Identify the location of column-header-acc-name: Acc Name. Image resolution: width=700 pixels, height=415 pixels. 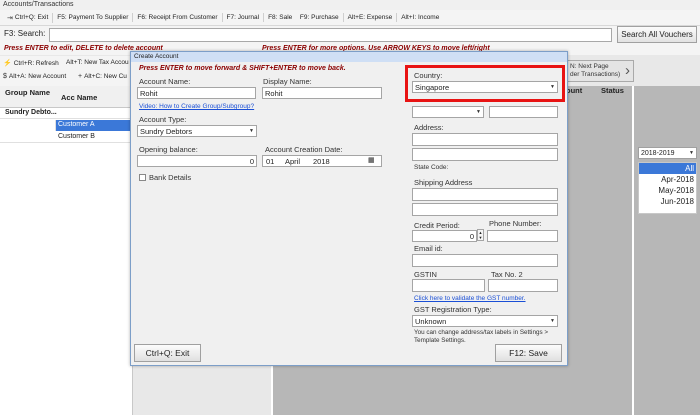
(79, 97).